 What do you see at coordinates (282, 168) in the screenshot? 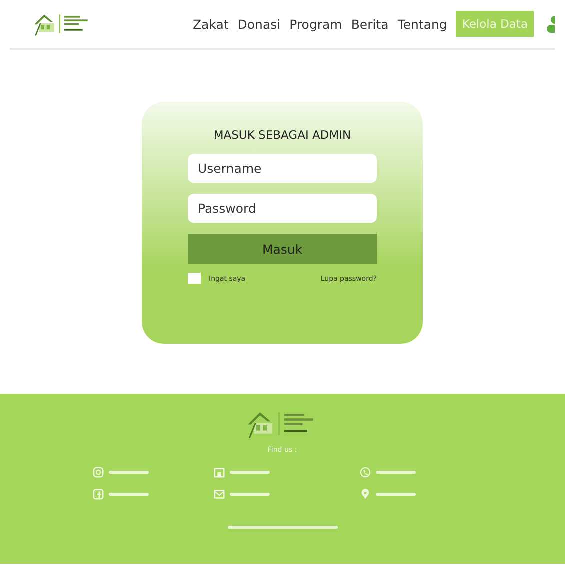
I see `username-field: Username` at bounding box center [282, 168].